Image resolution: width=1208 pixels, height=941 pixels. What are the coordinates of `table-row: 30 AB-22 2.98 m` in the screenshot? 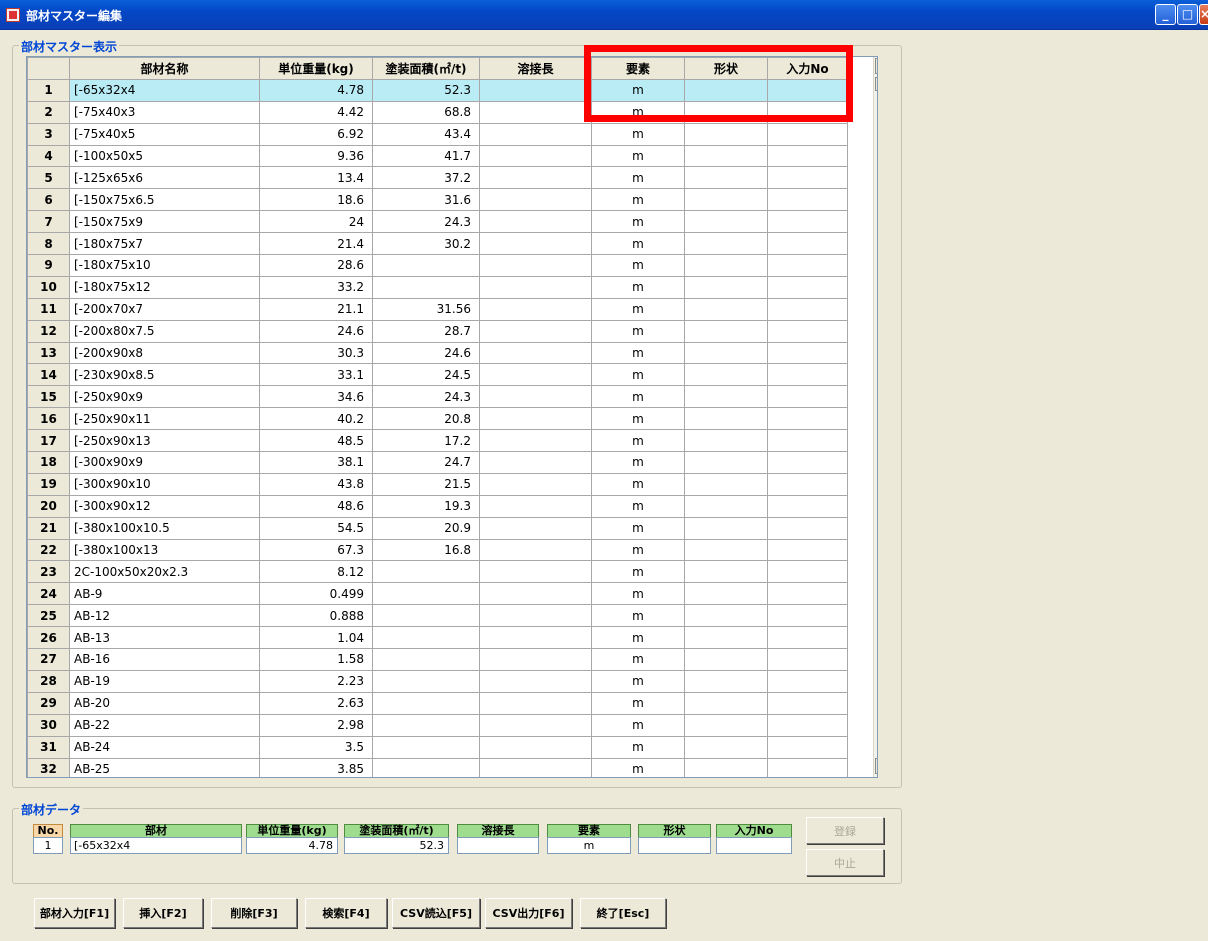 It's located at (437, 725).